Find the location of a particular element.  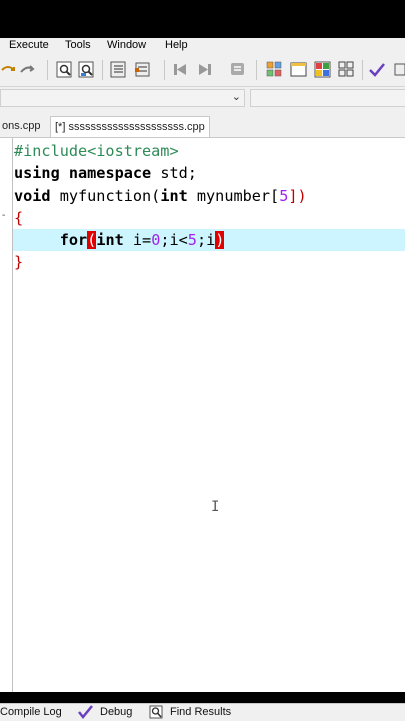

code-line-6: } is located at coordinates (19, 262).